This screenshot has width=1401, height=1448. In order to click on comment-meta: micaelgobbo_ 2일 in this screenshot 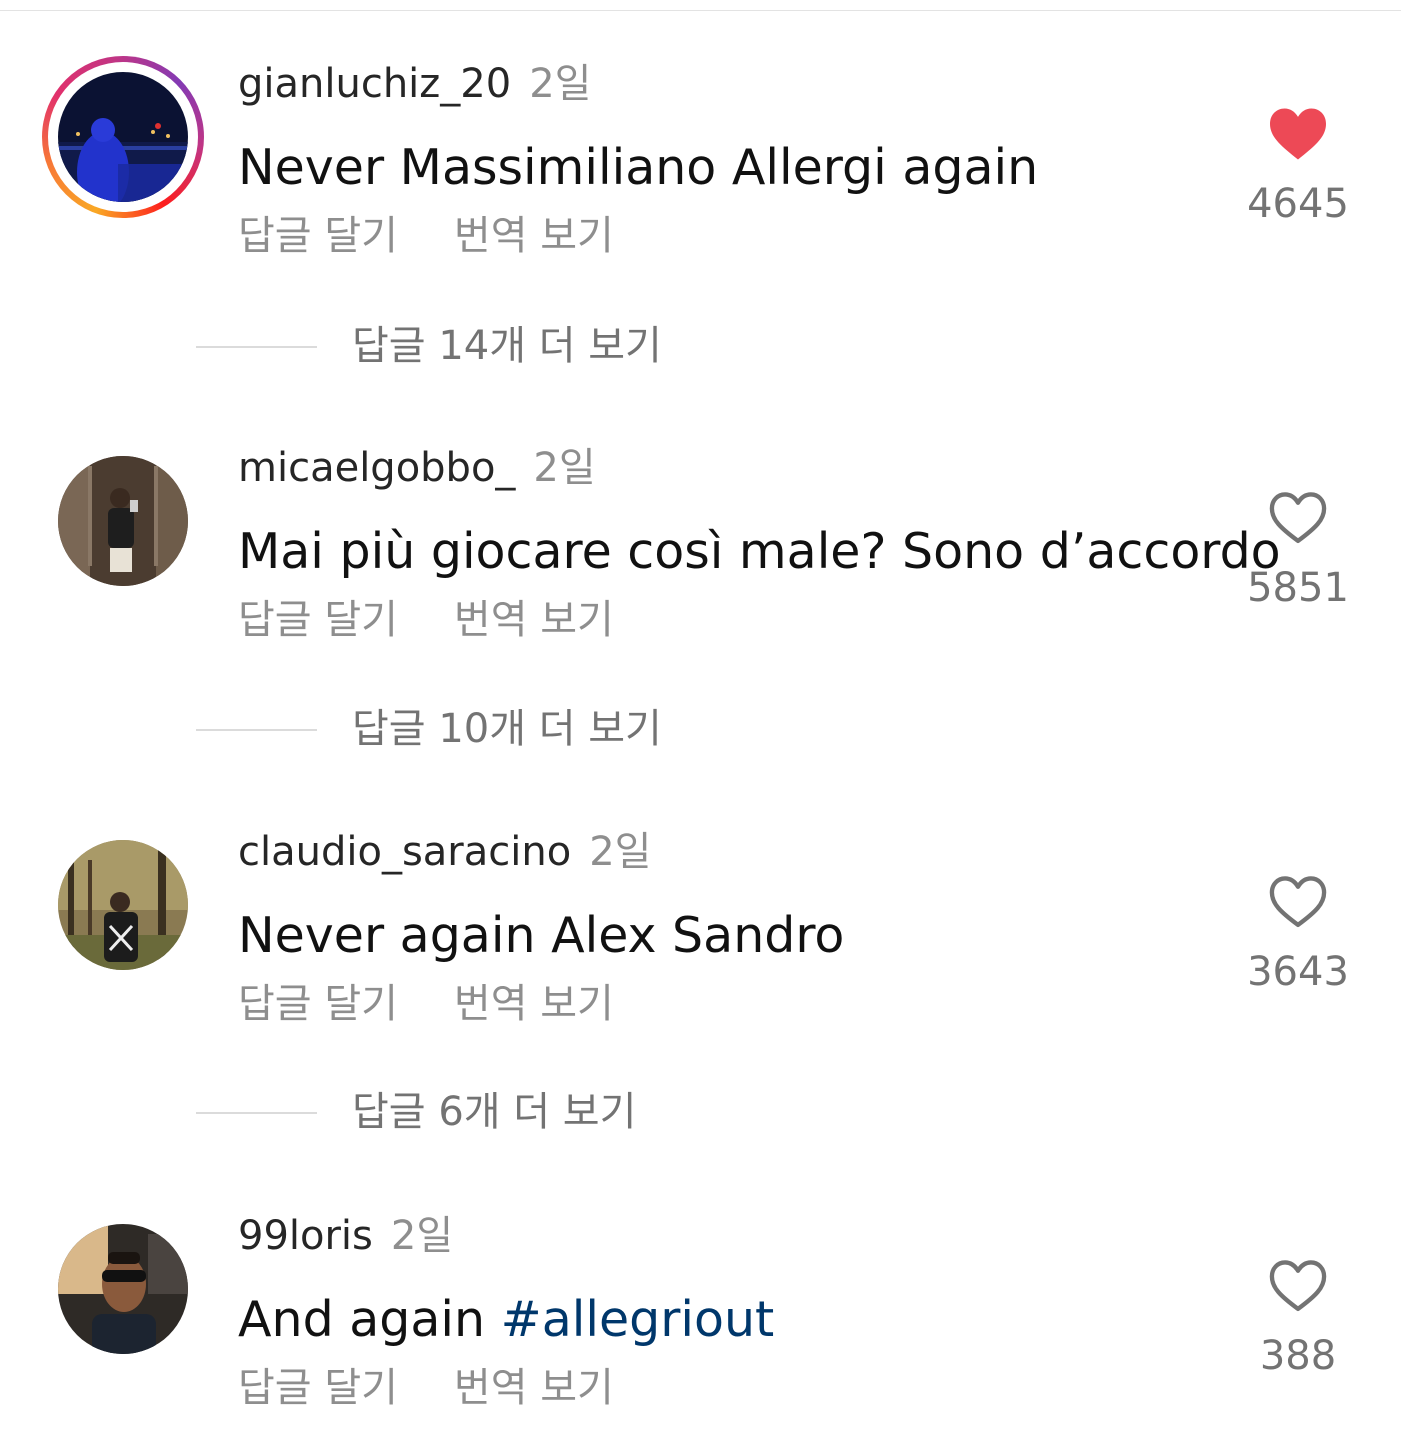, I will do `click(417, 468)`.